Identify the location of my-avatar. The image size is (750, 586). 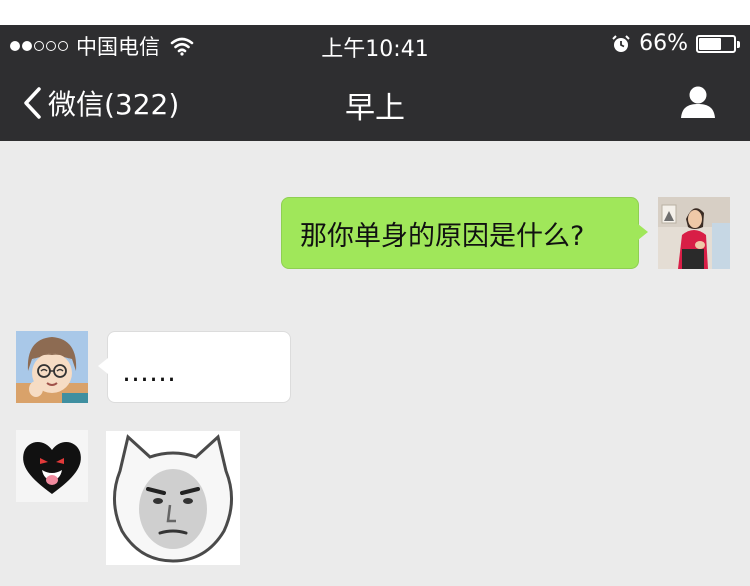
(694, 233).